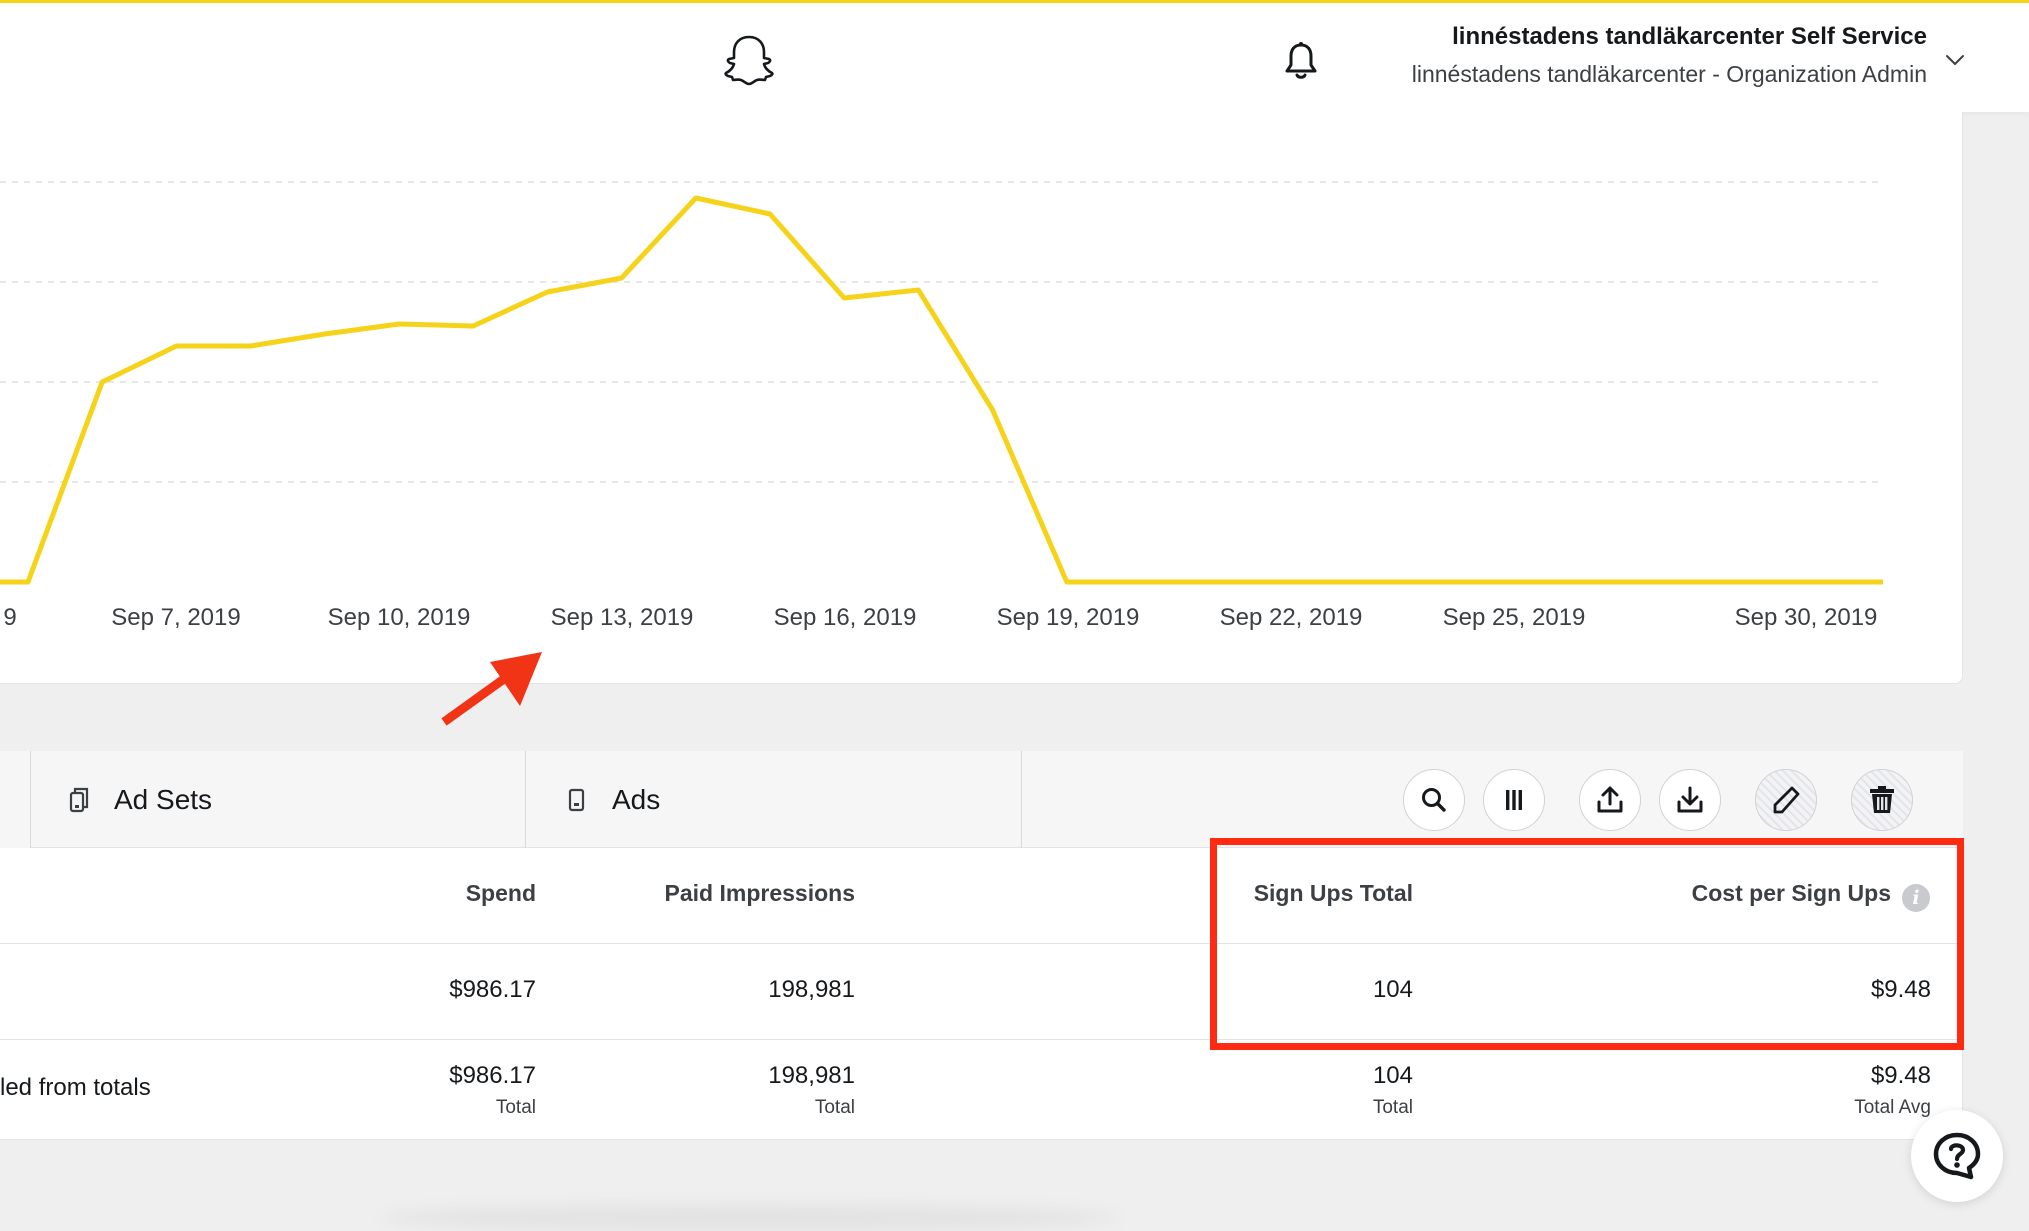 This screenshot has height=1231, width=2029. Describe the element at coordinates (515, 1107) in the screenshot. I see `totals-spend-sub: Total` at that location.